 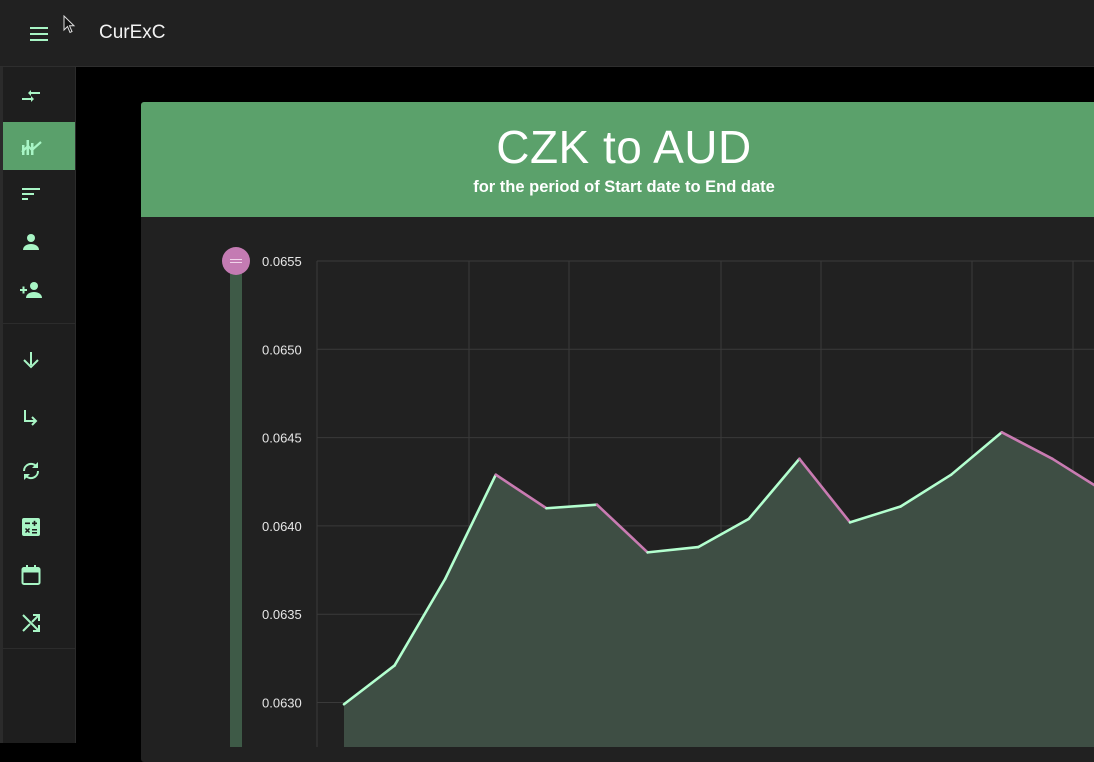 What do you see at coordinates (547, 33) in the screenshot?
I see `app-bar: CurExC` at bounding box center [547, 33].